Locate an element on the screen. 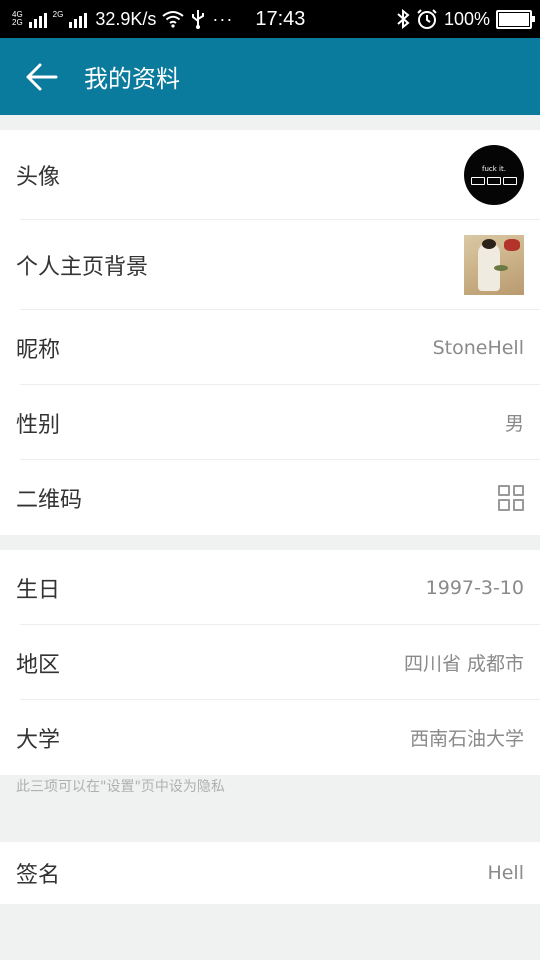 The width and height of the screenshot is (540, 960). university-row: 大学 西南石油大学 is located at coordinates (270, 737).